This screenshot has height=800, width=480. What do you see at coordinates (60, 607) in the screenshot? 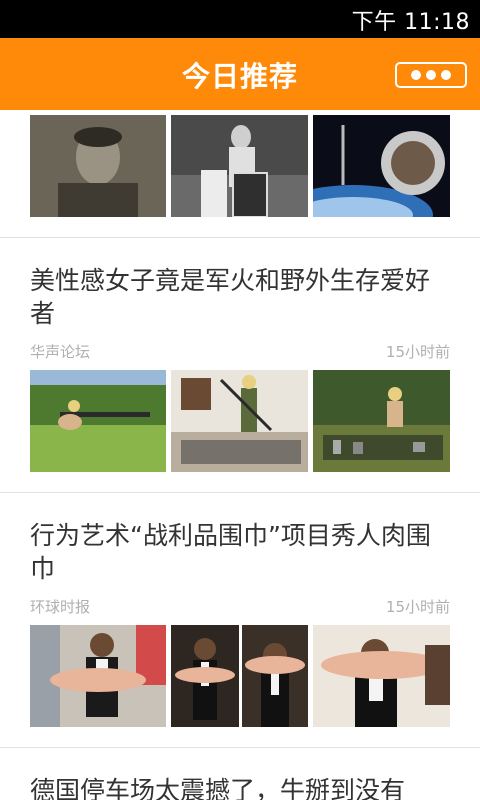
I see `article-source: 环球时报` at bounding box center [60, 607].